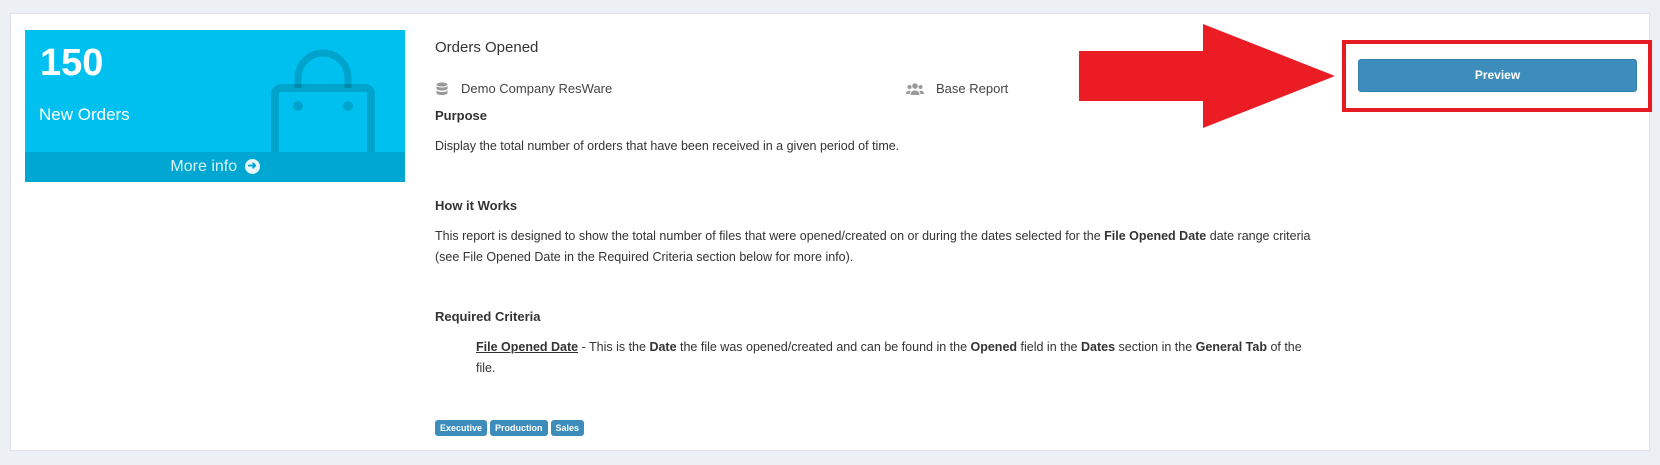 The image size is (1660, 465). What do you see at coordinates (1155, 347) in the screenshot?
I see `criteria-text: section in the` at bounding box center [1155, 347].